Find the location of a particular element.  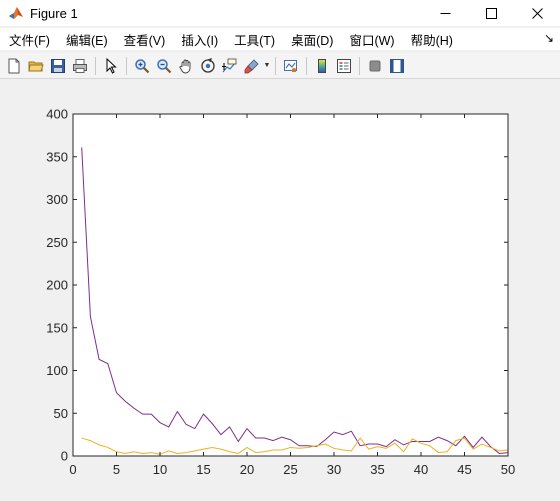

hide-plot-tools-button is located at coordinates (375, 66).